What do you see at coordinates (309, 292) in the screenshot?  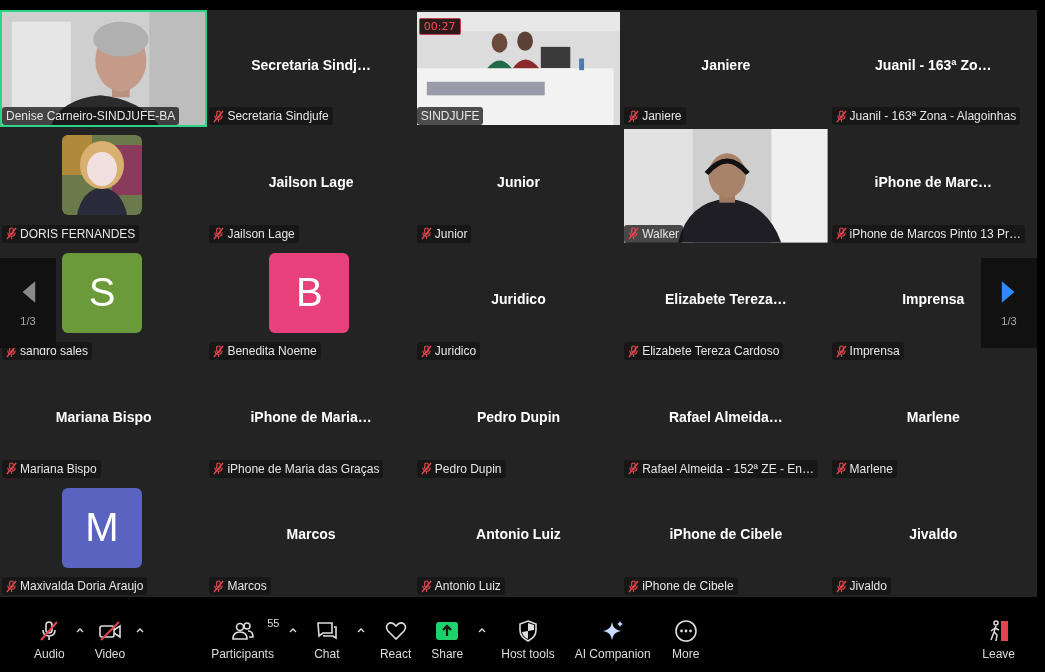 I see `avatar: B` at bounding box center [309, 292].